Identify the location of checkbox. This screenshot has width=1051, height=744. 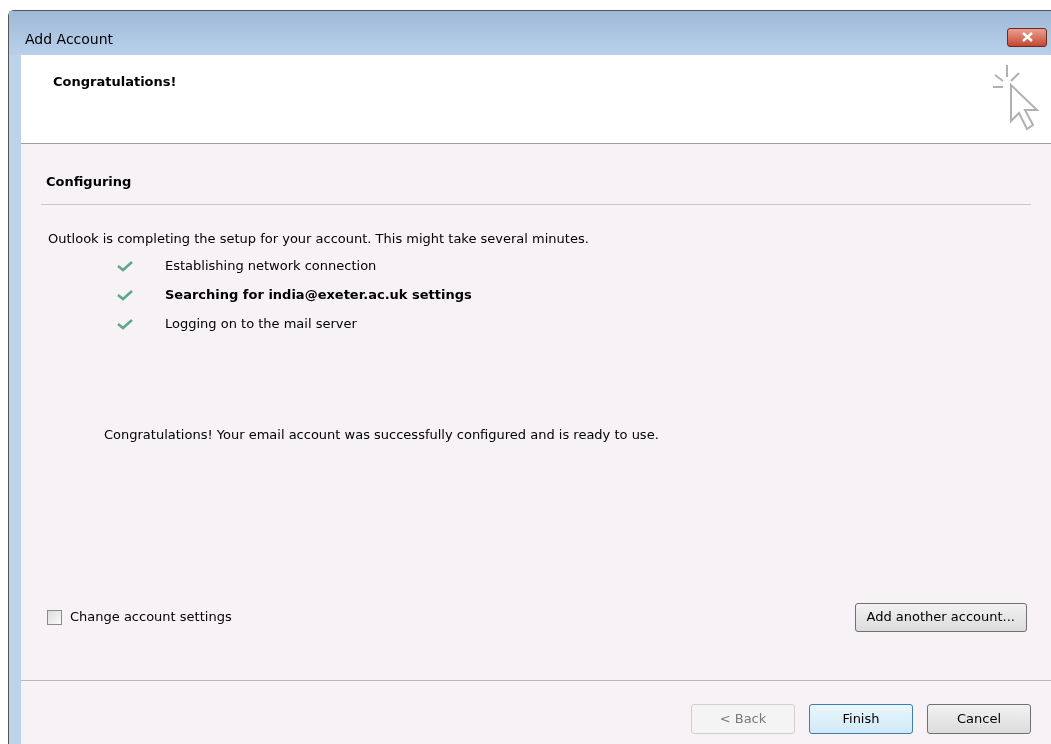
(54, 617).